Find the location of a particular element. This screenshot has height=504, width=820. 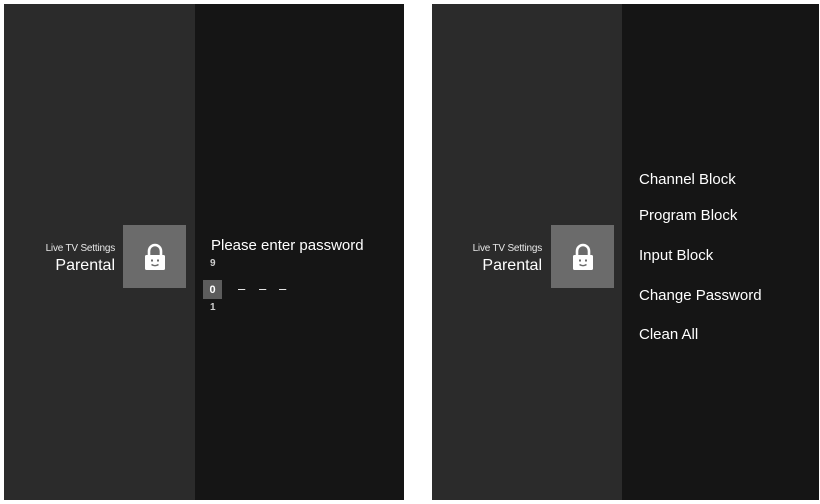

digit-selector: 0 is located at coordinates (212, 289).